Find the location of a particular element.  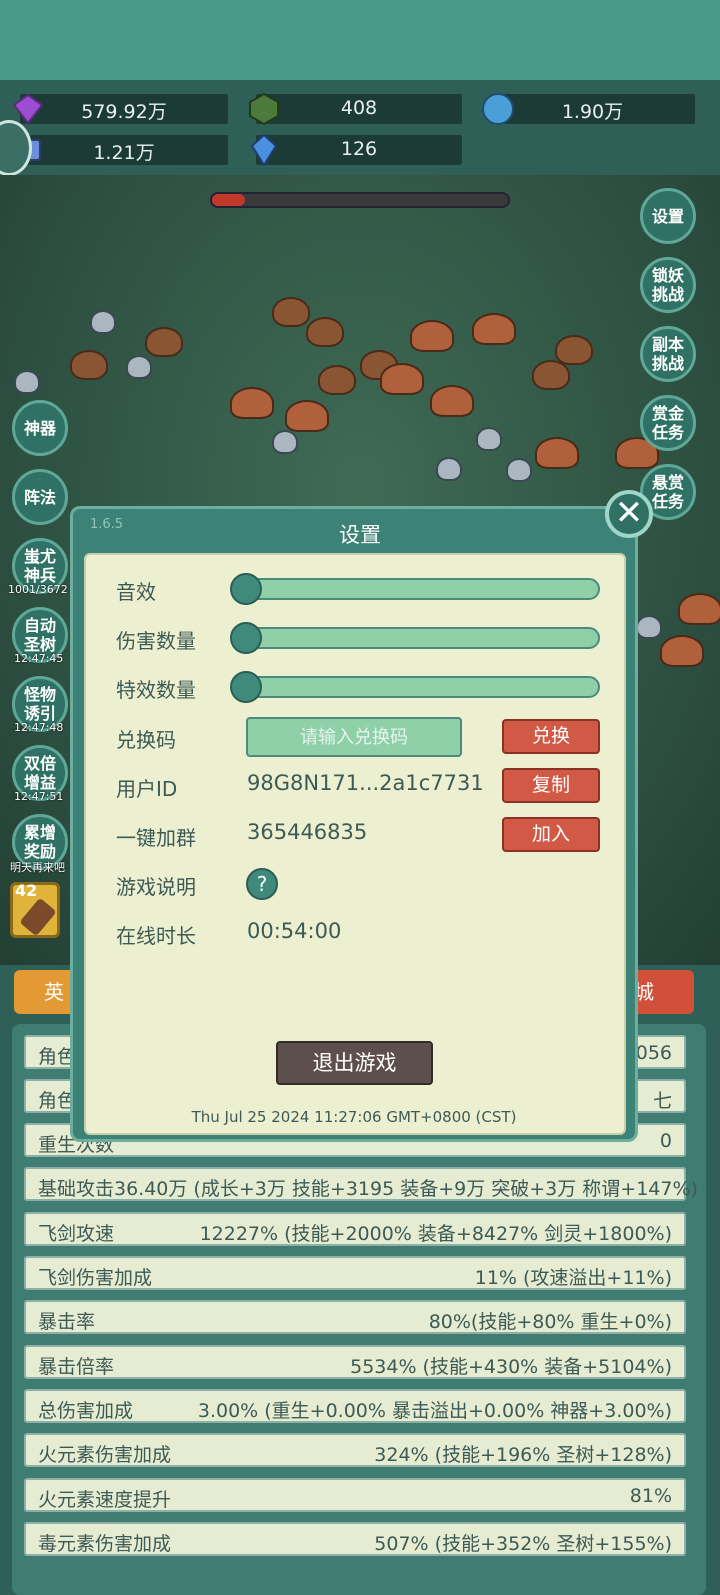

boss-health-fill is located at coordinates (228, 200).